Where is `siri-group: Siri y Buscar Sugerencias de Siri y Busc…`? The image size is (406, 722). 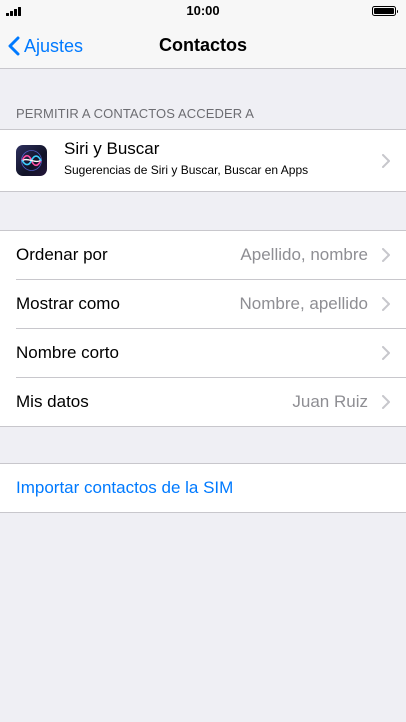
siri-group: Siri y Buscar Sugerencias de Siri y Busc… is located at coordinates (203, 160).